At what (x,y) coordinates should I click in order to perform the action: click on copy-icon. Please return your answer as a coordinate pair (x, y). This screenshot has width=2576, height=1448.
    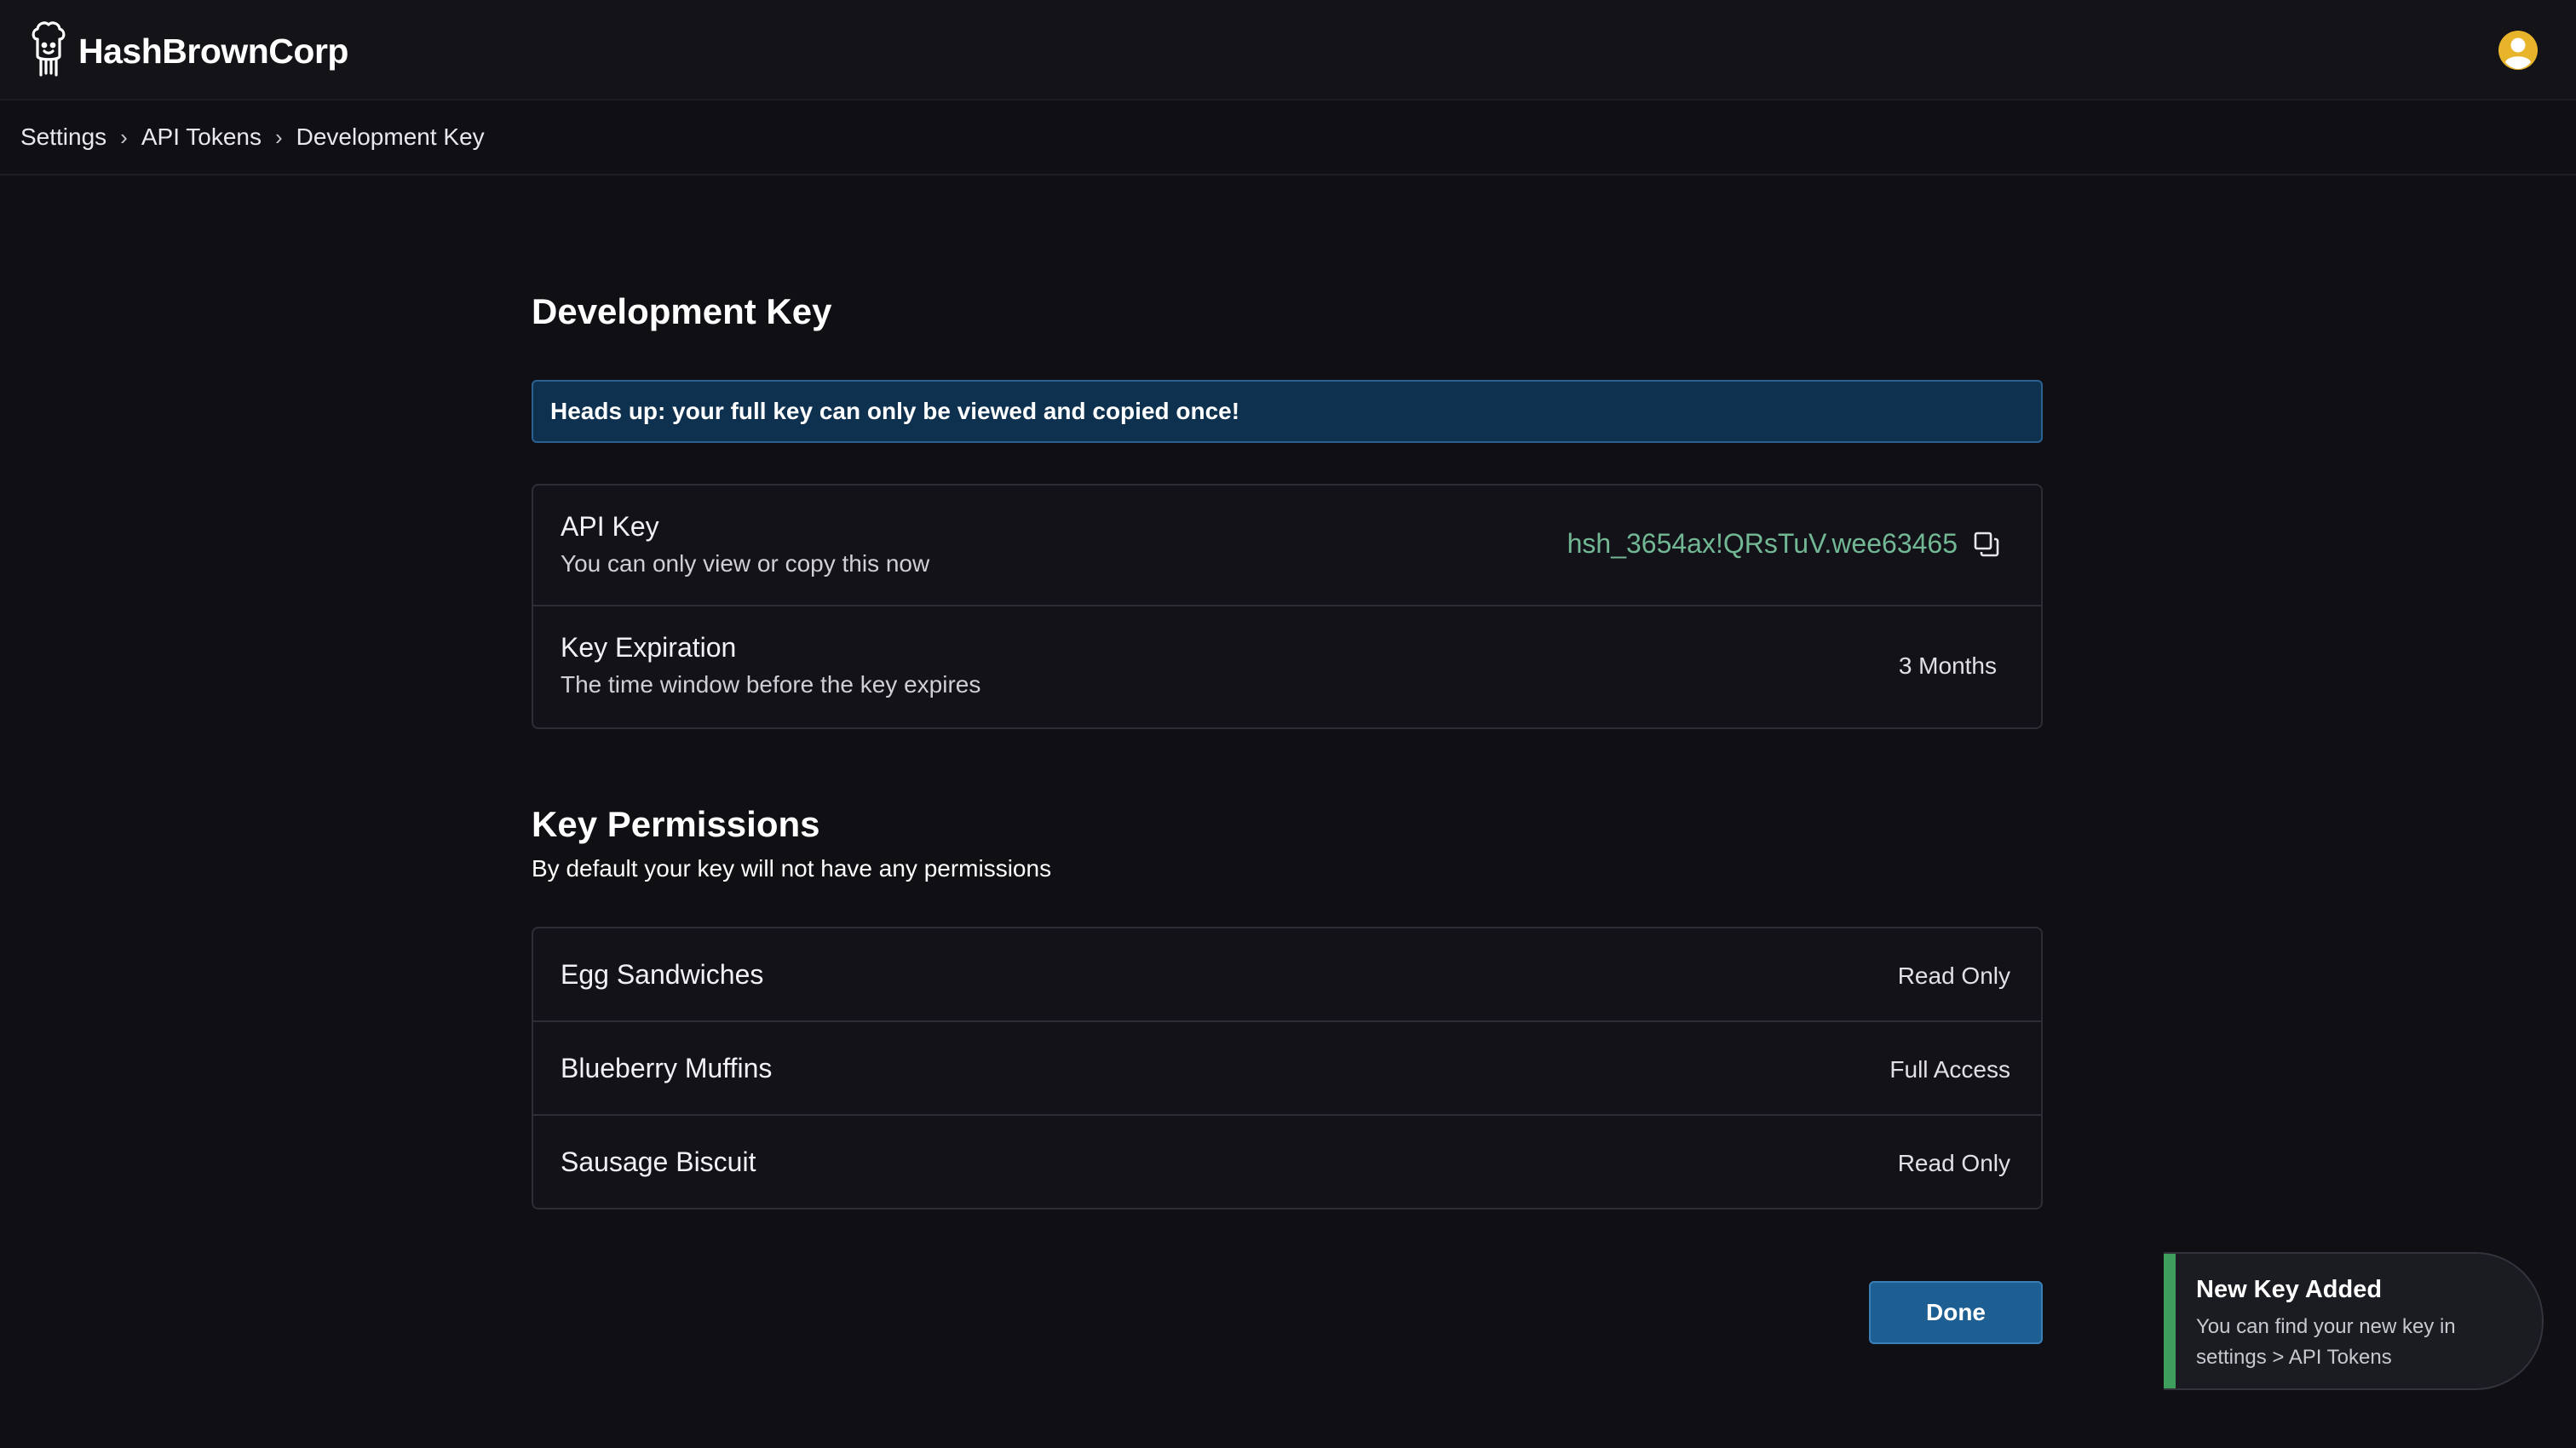
    Looking at the image, I should click on (1987, 545).